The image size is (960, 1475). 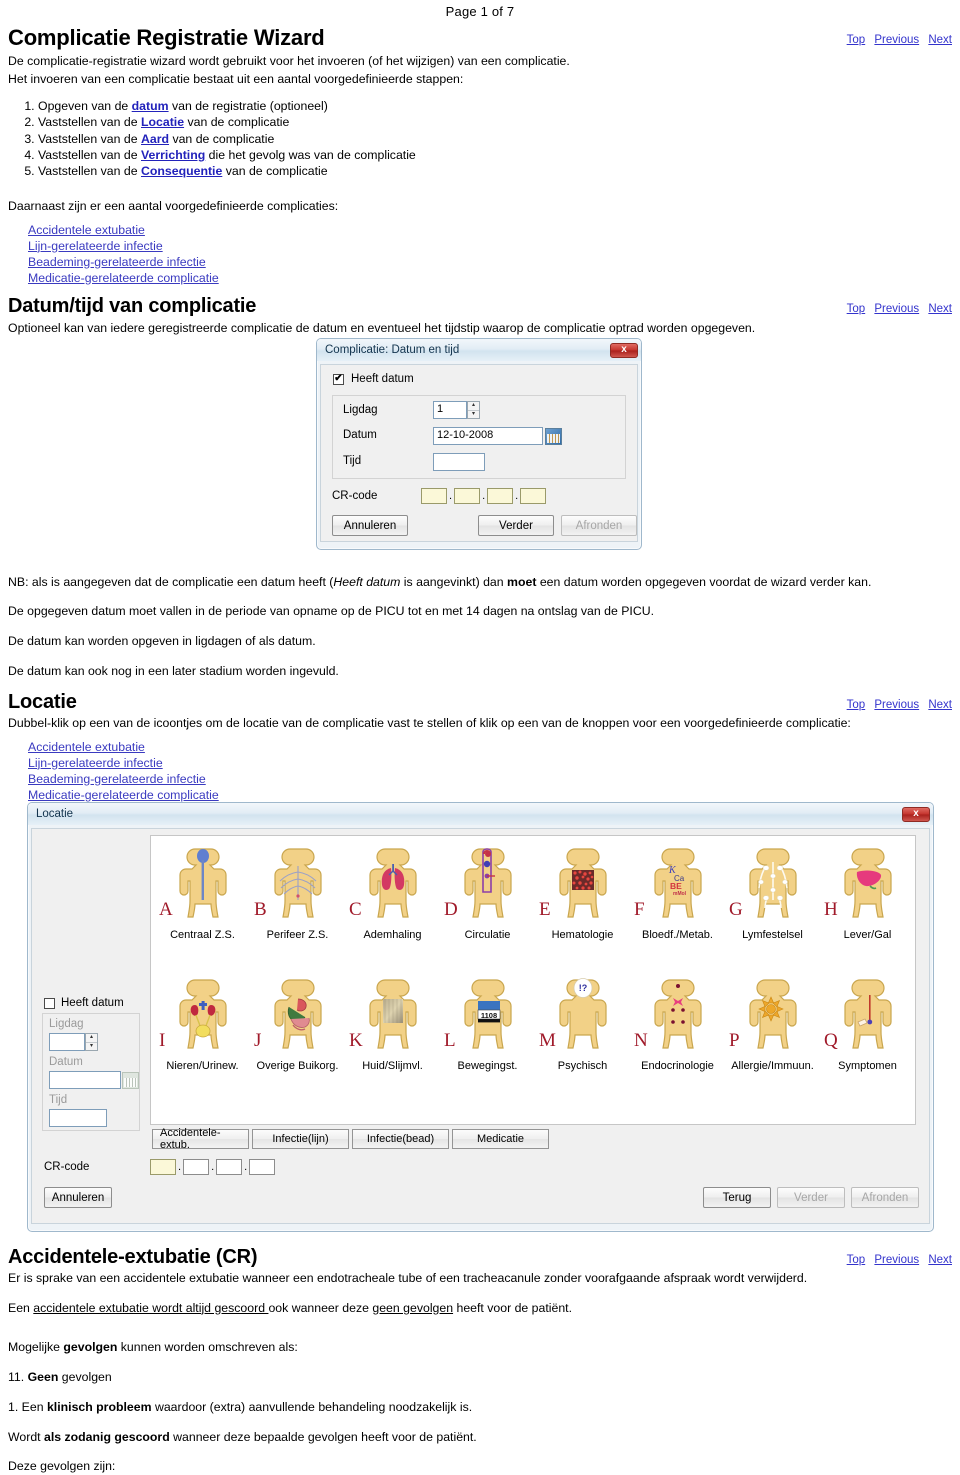 What do you see at coordinates (93, 1003) in the screenshot?
I see `heeft-datum-checkbox-row: Heeft datum` at bounding box center [93, 1003].